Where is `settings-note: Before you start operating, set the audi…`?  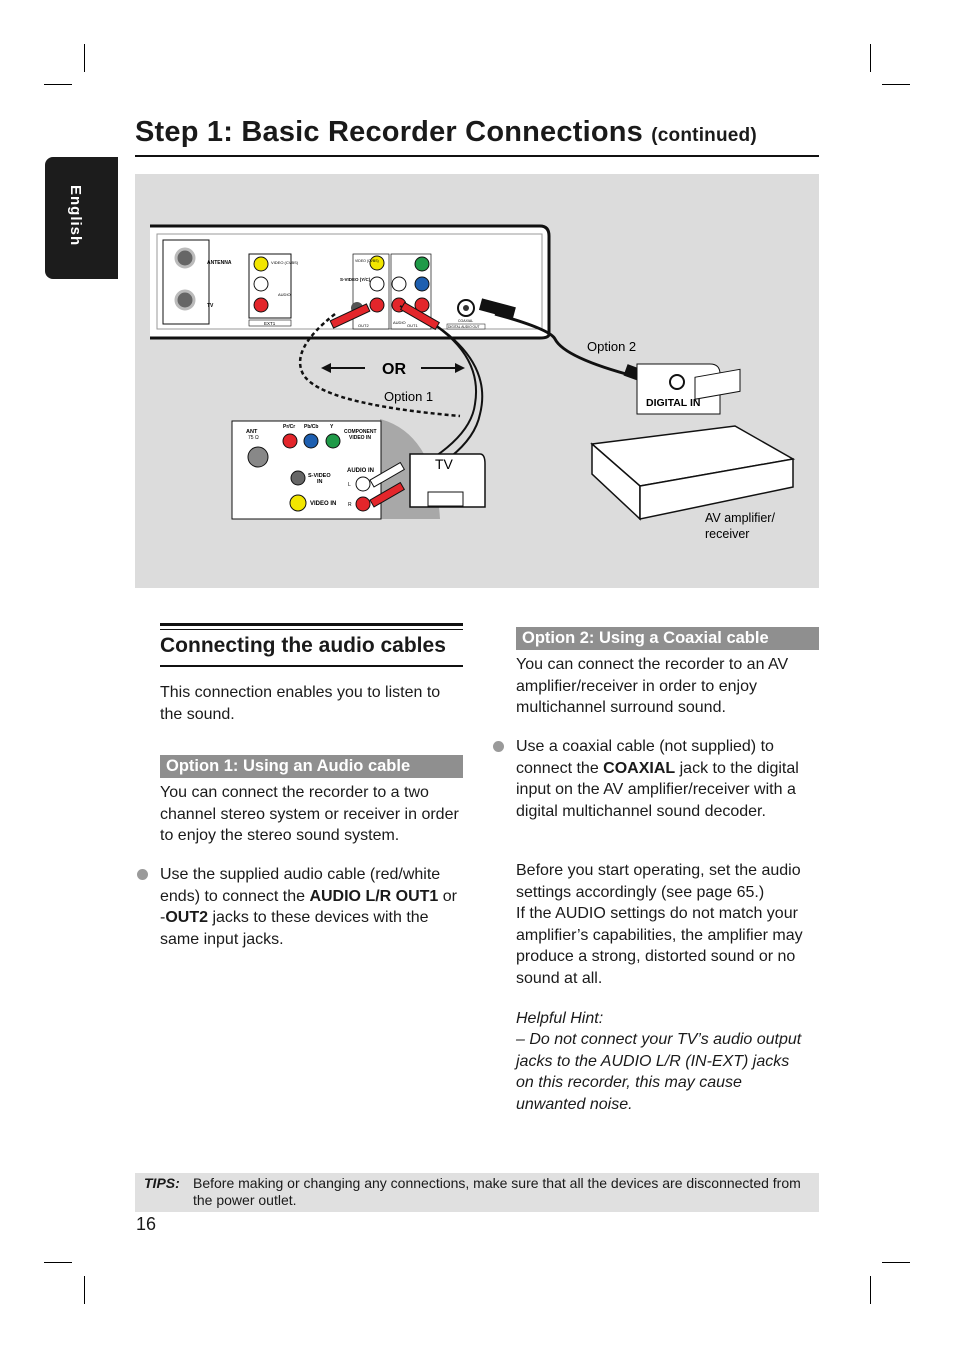 settings-note: Before you start operating, set the audi… is located at coordinates (658, 881).